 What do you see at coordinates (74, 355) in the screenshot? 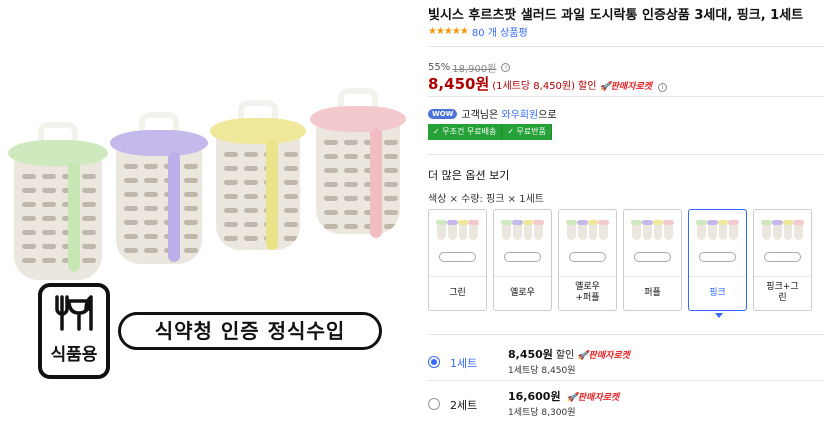
I see `badge-label: 식품용` at bounding box center [74, 355].